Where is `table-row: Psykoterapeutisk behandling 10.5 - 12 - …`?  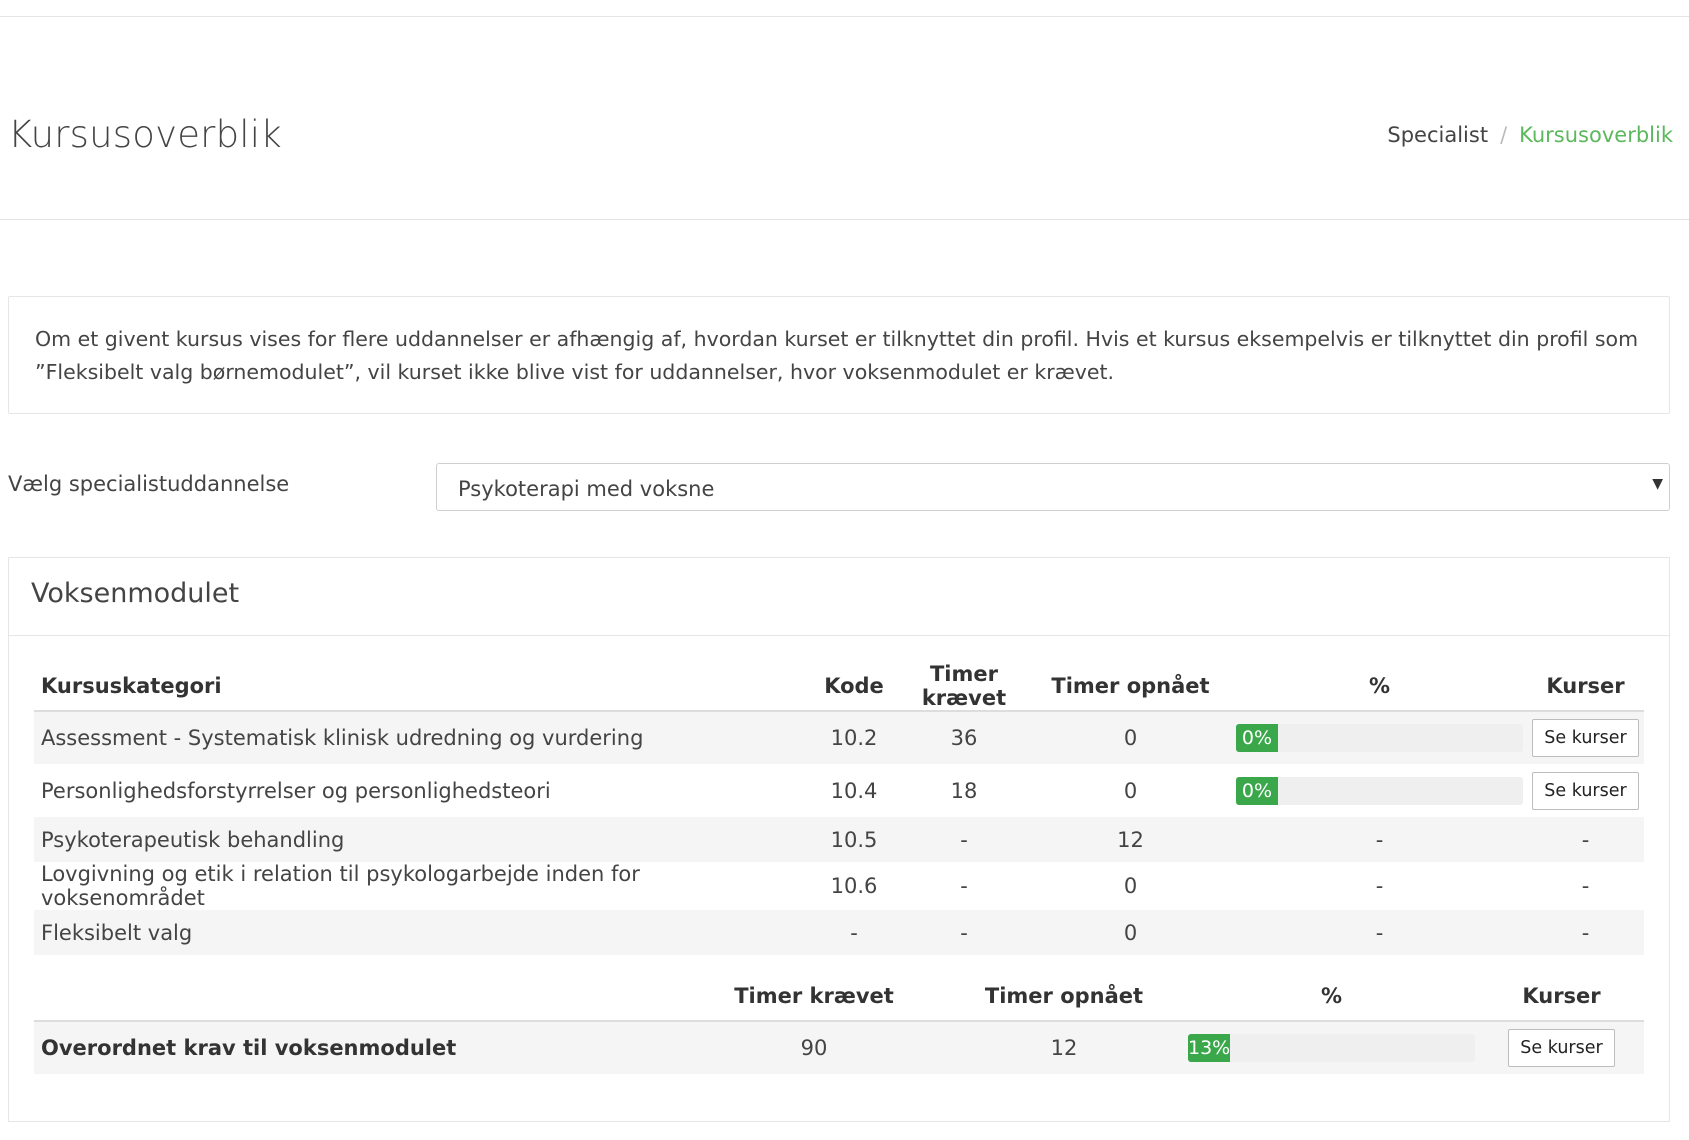 table-row: Psykoterapeutisk behandling 10.5 - 12 - … is located at coordinates (839, 839).